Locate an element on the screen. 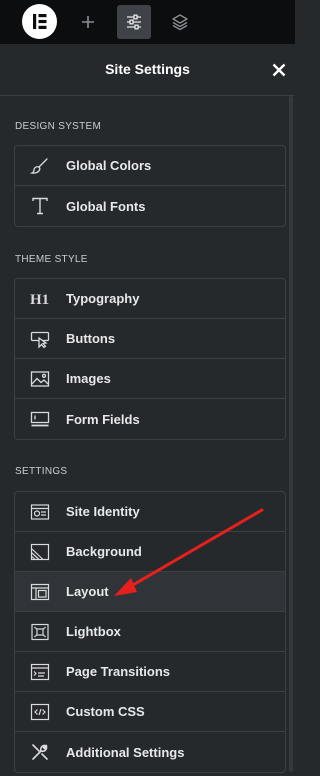  menu-item-label: Background is located at coordinates (104, 551).